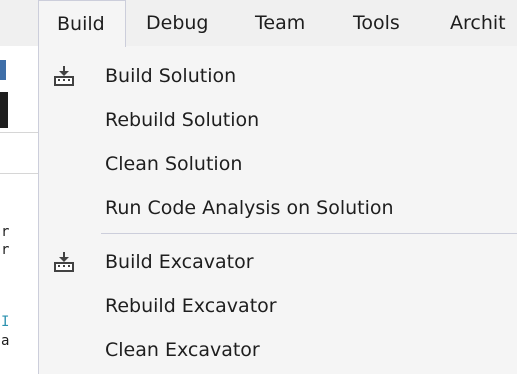 Image resolution: width=517 pixels, height=374 pixels. I want to click on menu-item-label: Clean Solution, so click(174, 164).